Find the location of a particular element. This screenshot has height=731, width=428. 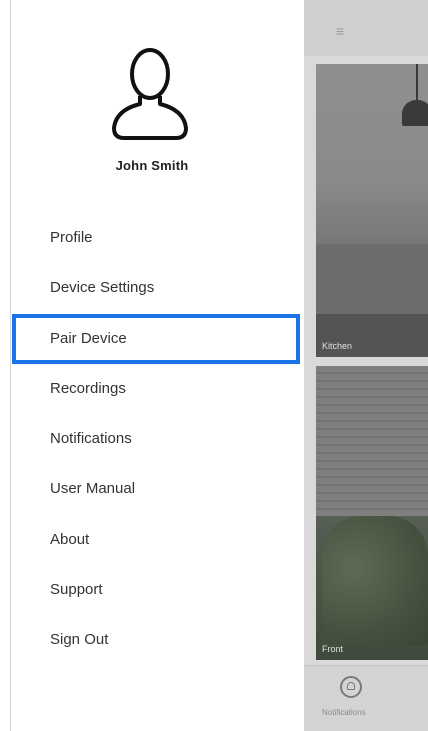

app-top-bar: ≡ is located at coordinates (366, 28).